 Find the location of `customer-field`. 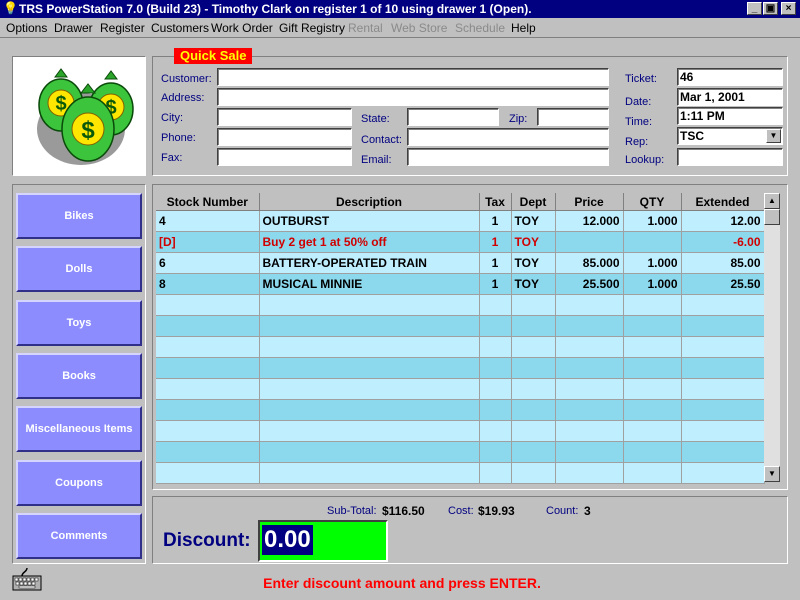

customer-field is located at coordinates (413, 77).